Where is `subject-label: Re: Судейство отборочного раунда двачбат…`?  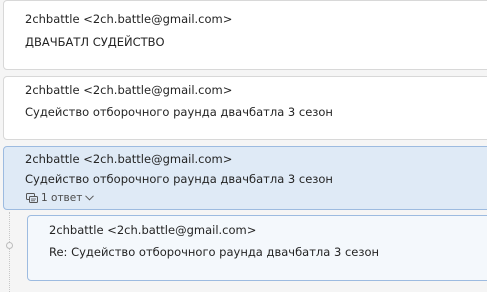 subject-label: Re: Судейство отборочного раунда двачбат… is located at coordinates (214, 252).